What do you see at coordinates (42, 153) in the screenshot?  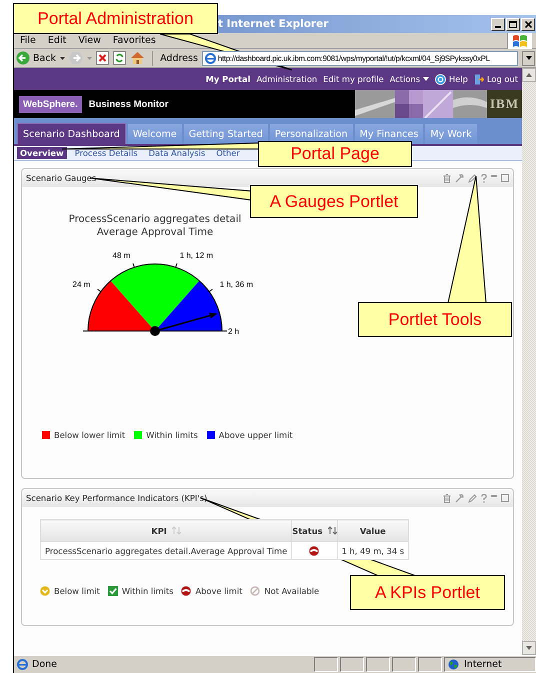 I see `subtab: Overview` at bounding box center [42, 153].